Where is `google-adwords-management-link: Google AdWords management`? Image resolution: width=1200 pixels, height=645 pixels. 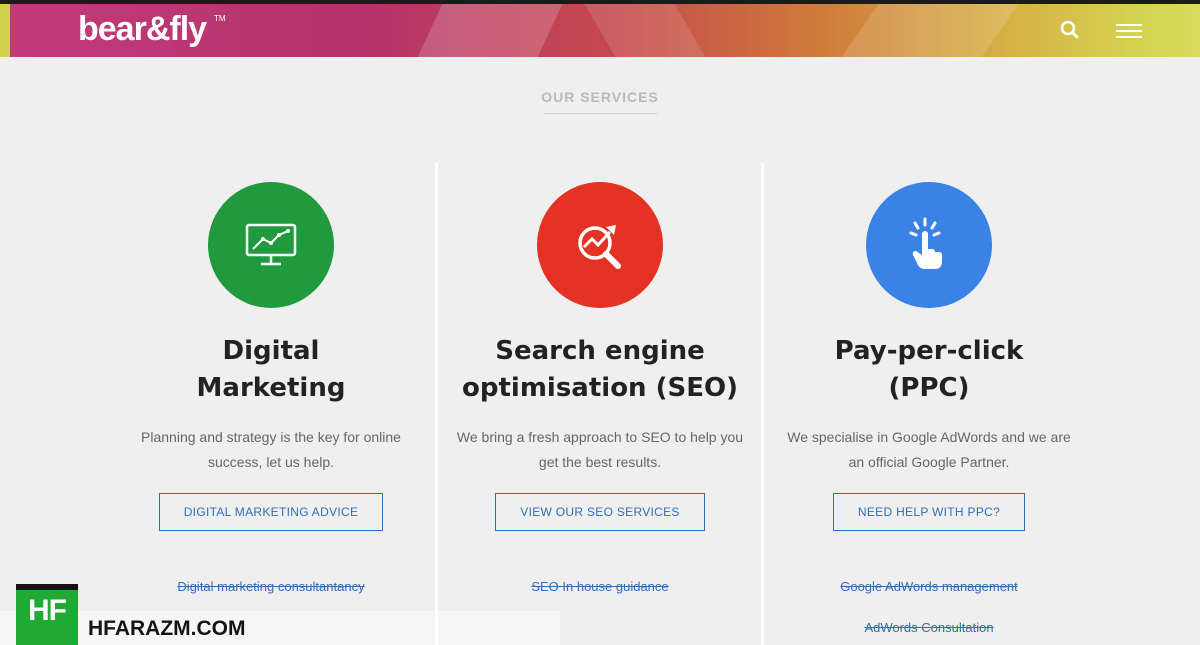 google-adwords-management-link: Google AdWords management is located at coordinates (929, 586).